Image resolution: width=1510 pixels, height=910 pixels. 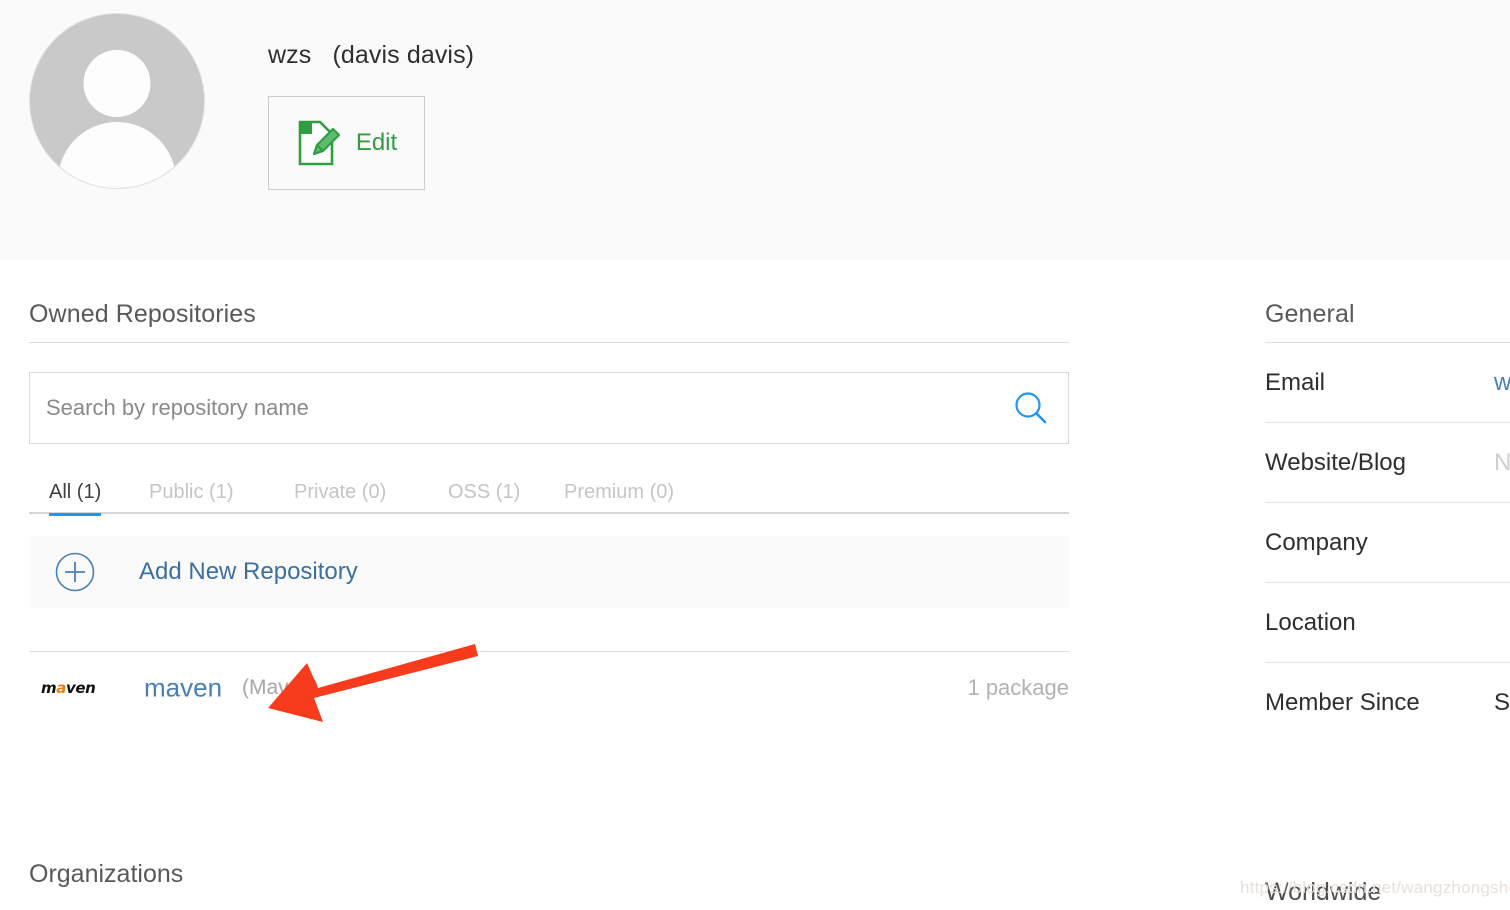 What do you see at coordinates (1502, 702) in the screenshot?
I see `member-since-value: S` at bounding box center [1502, 702].